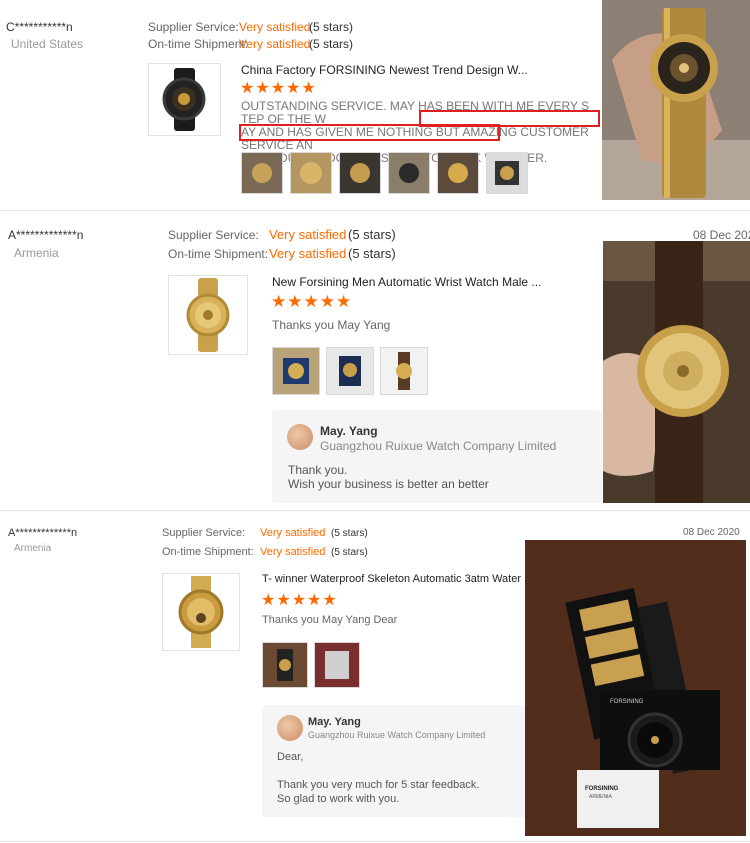 The image size is (750, 843). I want to click on reply-text: So glad to work with you., so click(338, 799).